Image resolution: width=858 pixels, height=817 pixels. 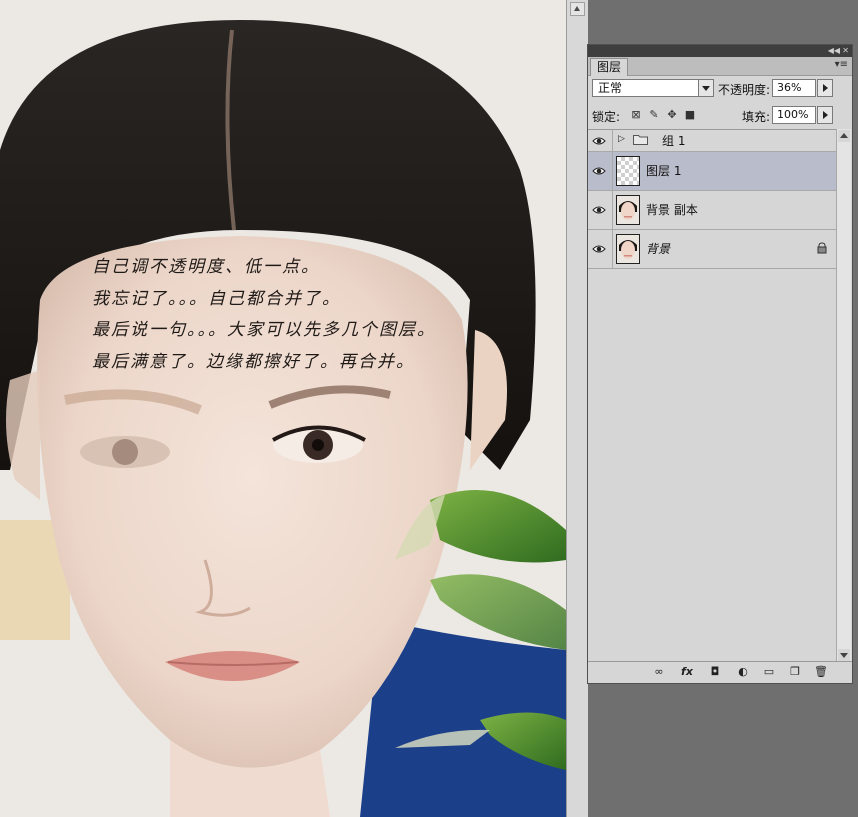 What do you see at coordinates (216, 298) in the screenshot?
I see `note-line-2: 我忘记了。。。自己都合并了。` at bounding box center [216, 298].